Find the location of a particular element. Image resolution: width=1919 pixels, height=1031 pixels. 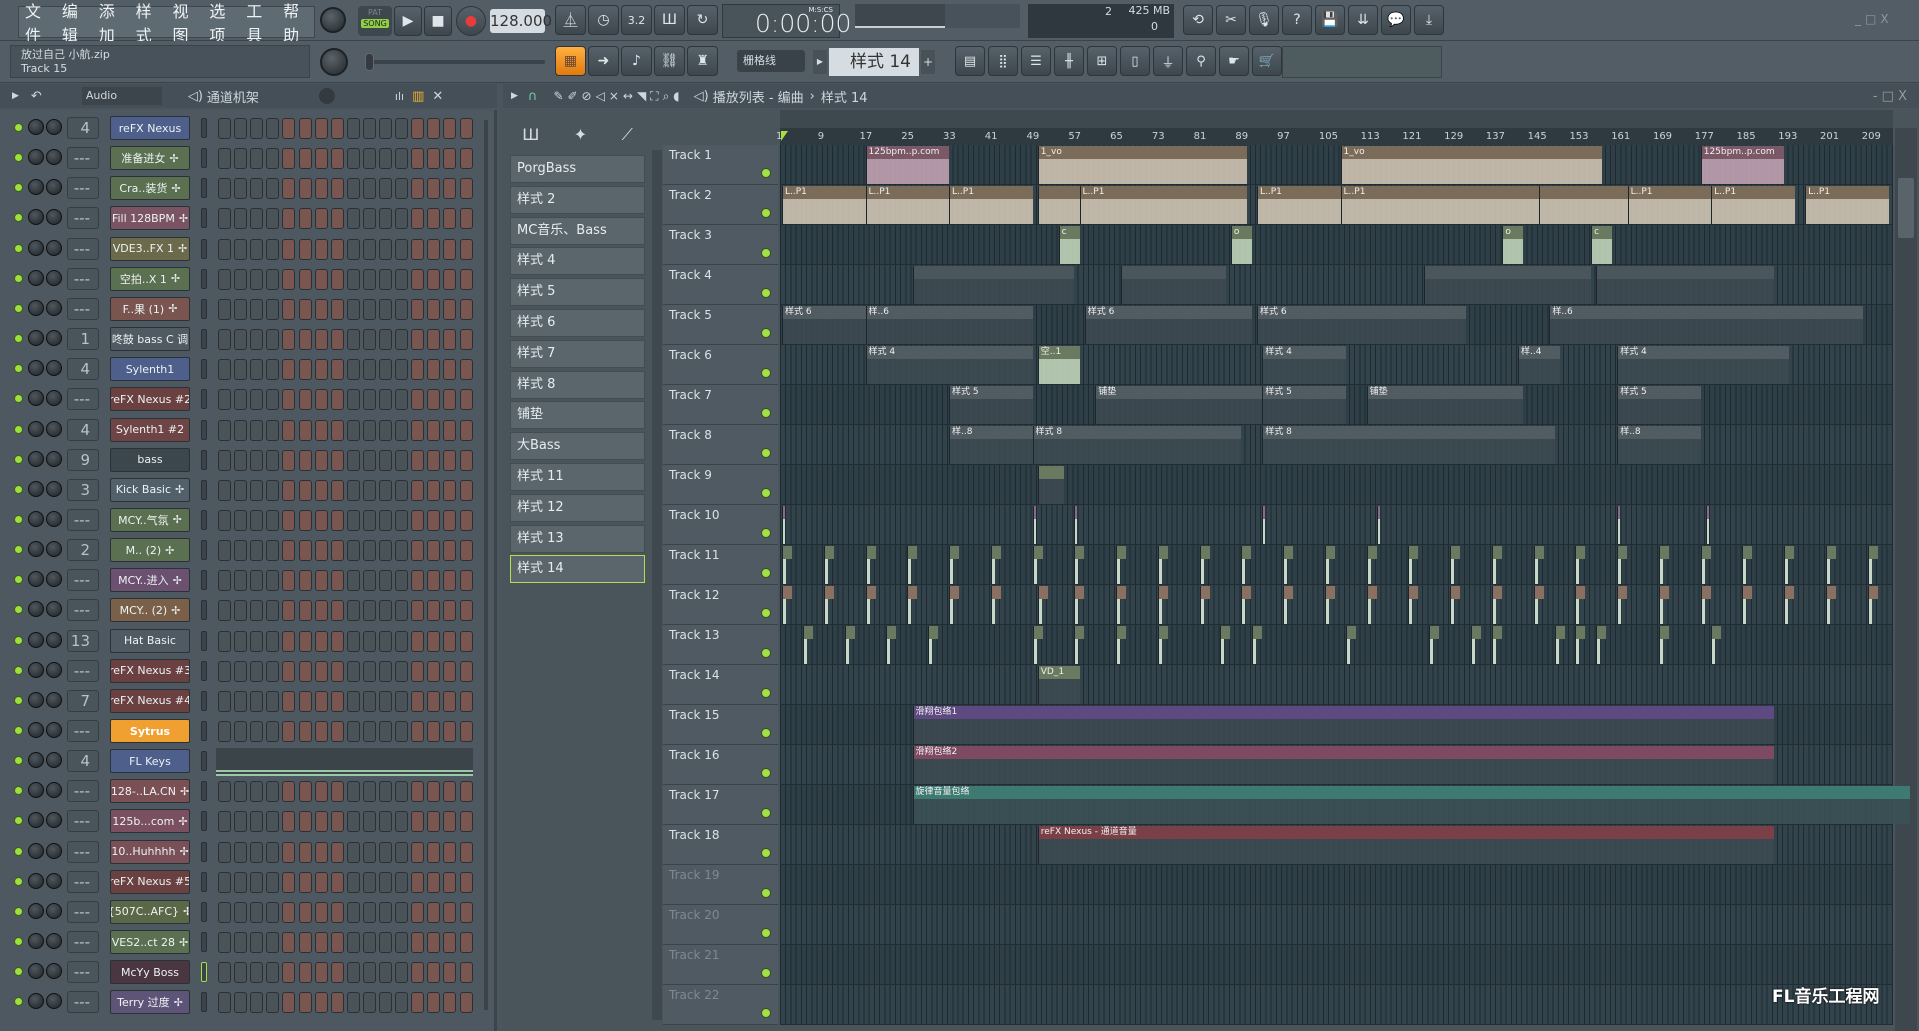

track-header: Track 6 is located at coordinates (720, 365).